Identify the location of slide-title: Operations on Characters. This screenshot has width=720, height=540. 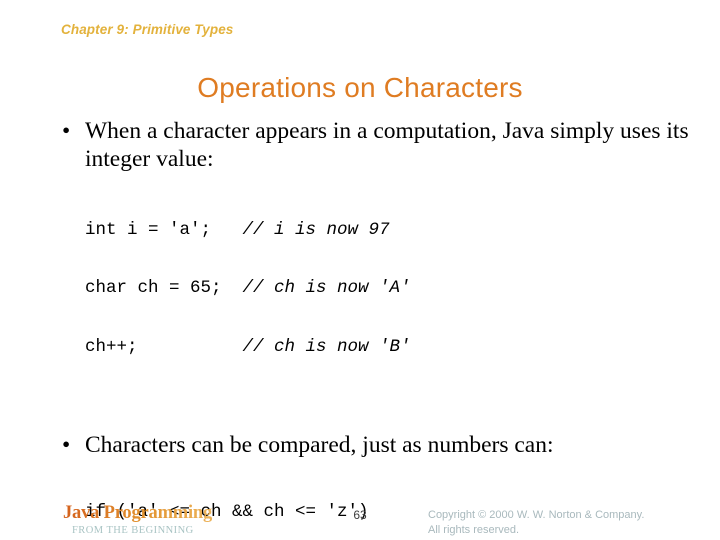
(360, 87).